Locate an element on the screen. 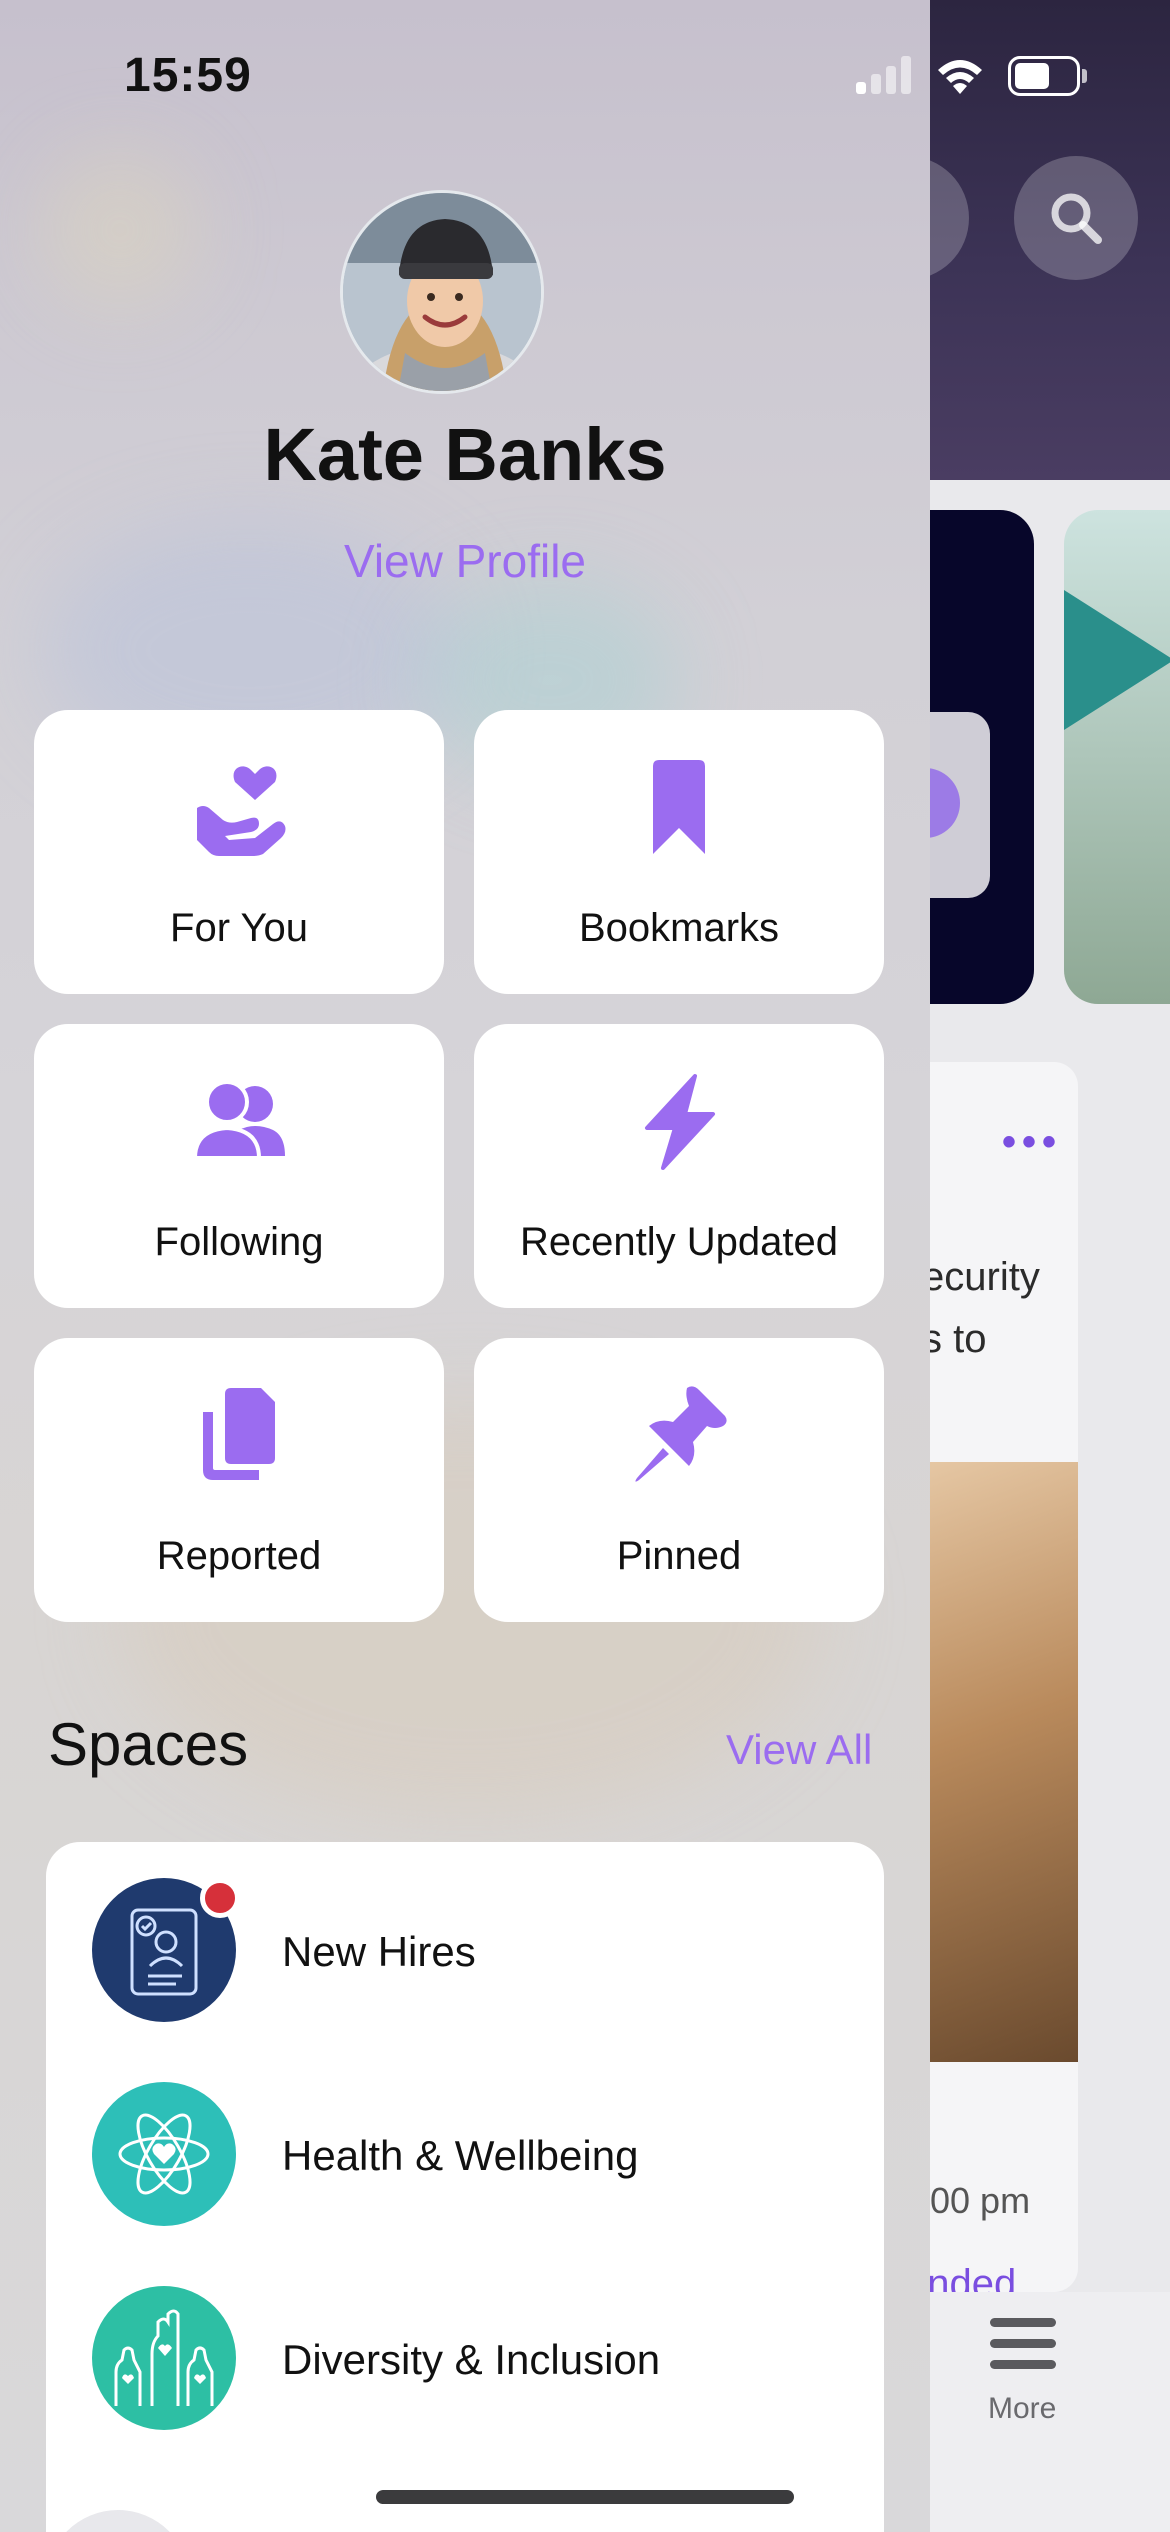  background-story-card is located at coordinates (1117, 757).